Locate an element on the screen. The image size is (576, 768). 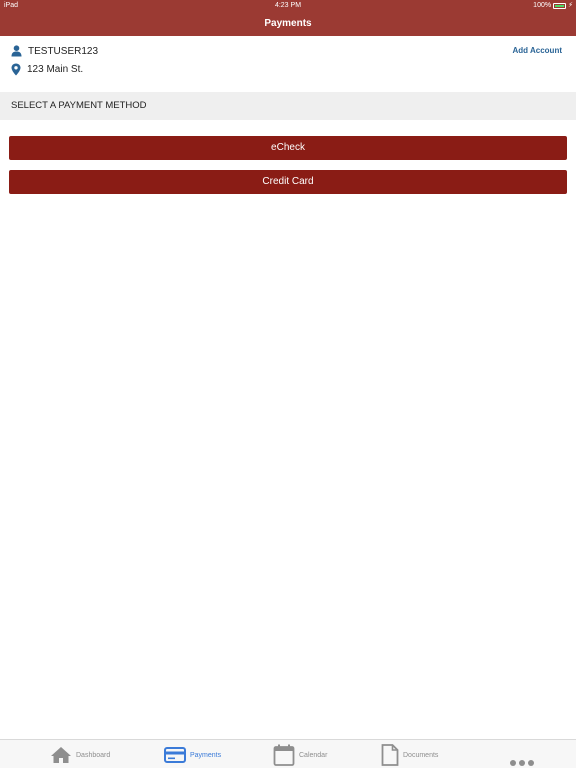
add-account-link: Add Account is located at coordinates (537, 50).